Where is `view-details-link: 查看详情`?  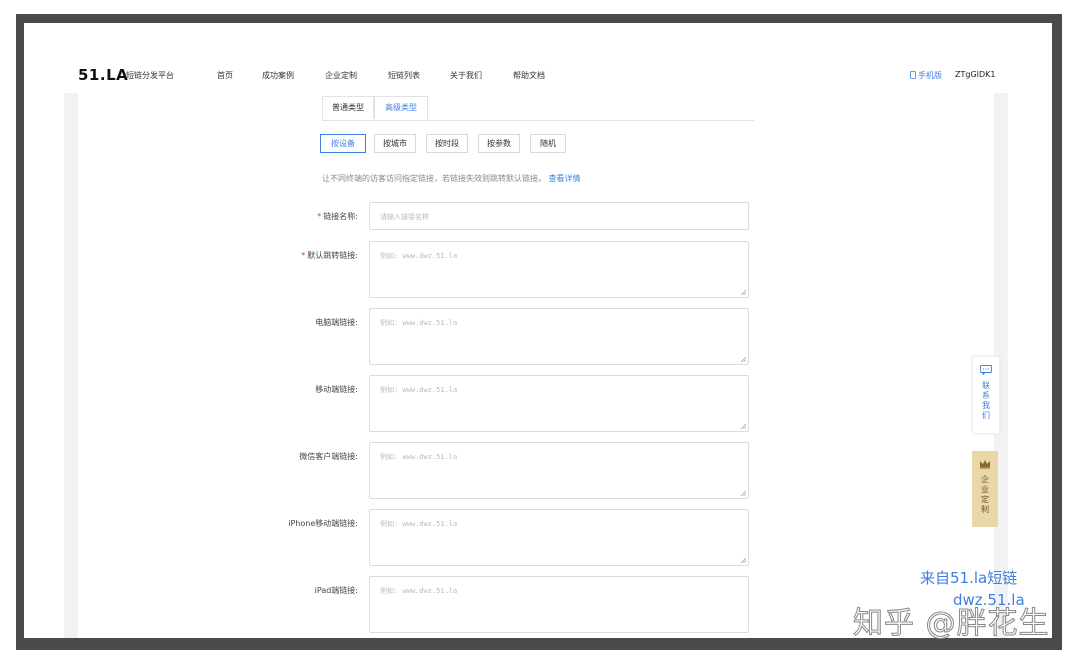 view-details-link: 查看详情 is located at coordinates (565, 178).